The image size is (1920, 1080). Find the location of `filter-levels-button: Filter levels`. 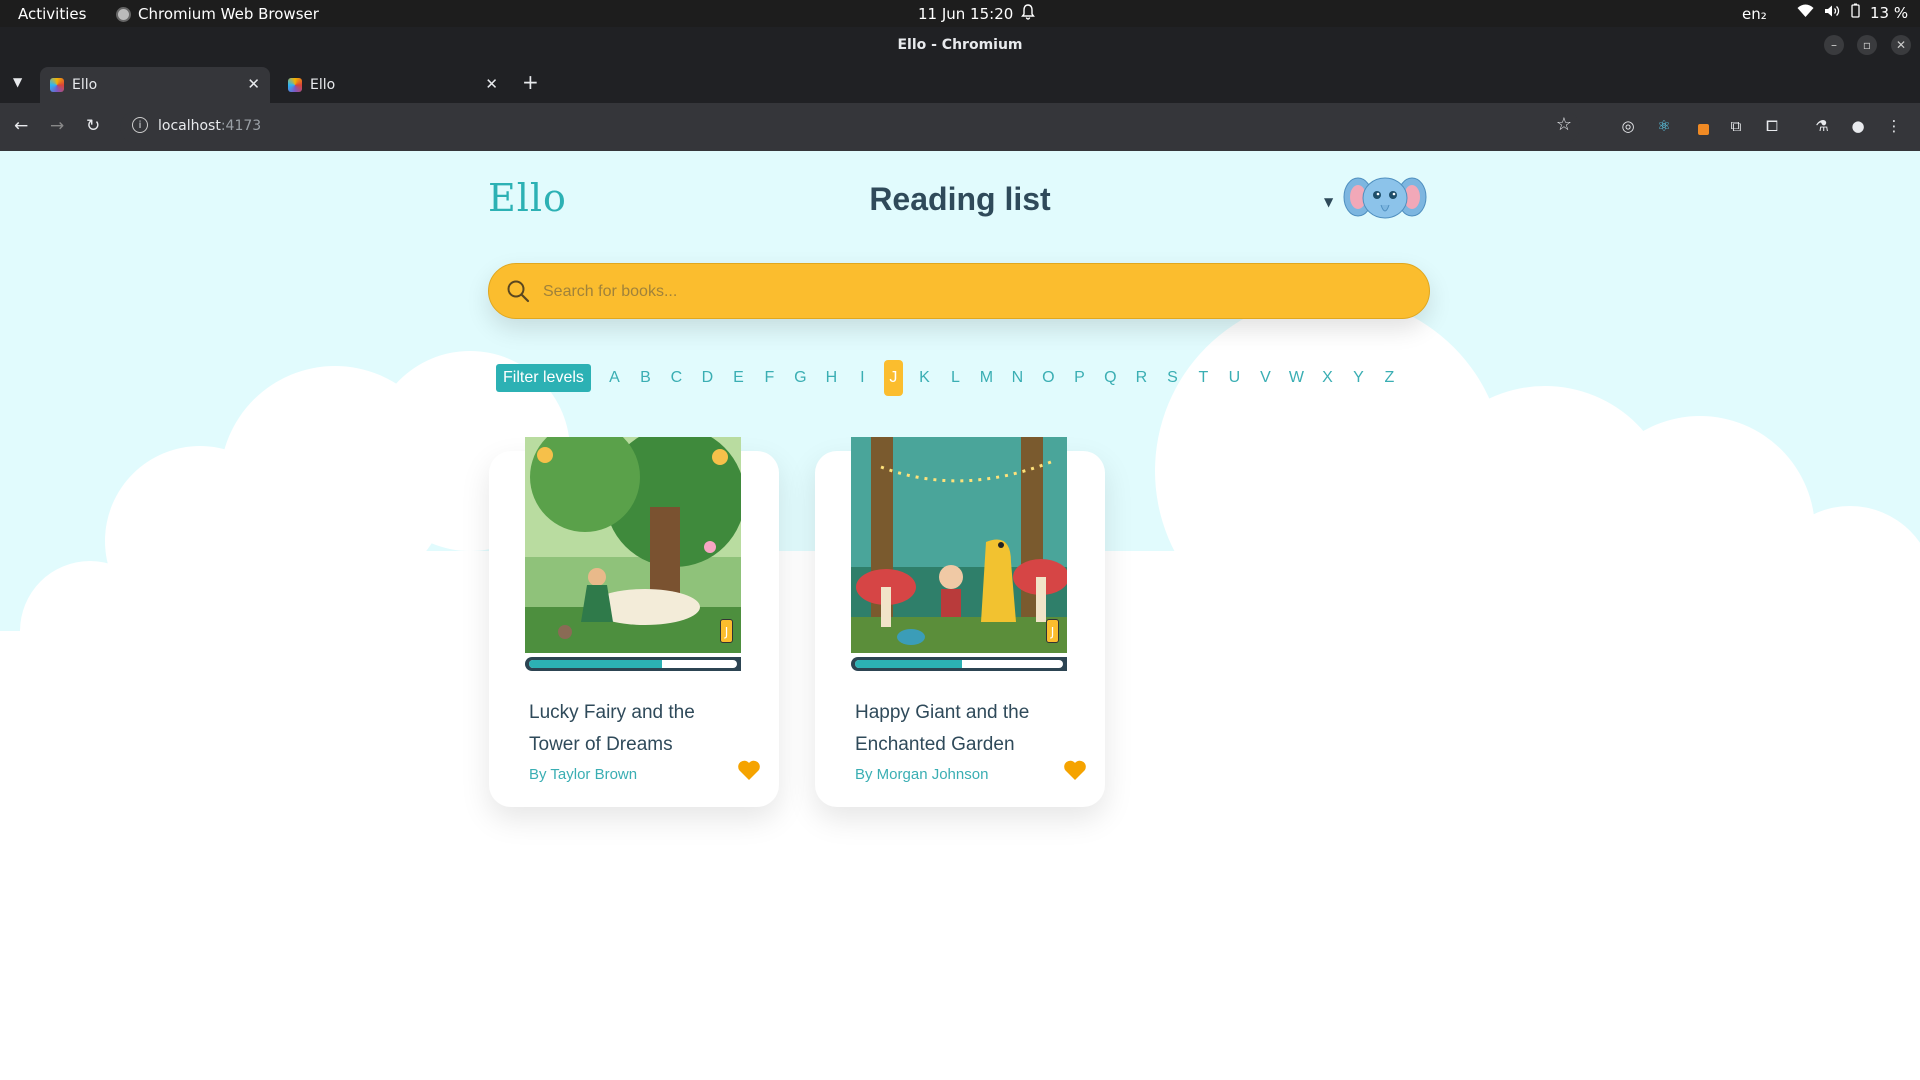

filter-levels-button: Filter levels is located at coordinates (543, 378).